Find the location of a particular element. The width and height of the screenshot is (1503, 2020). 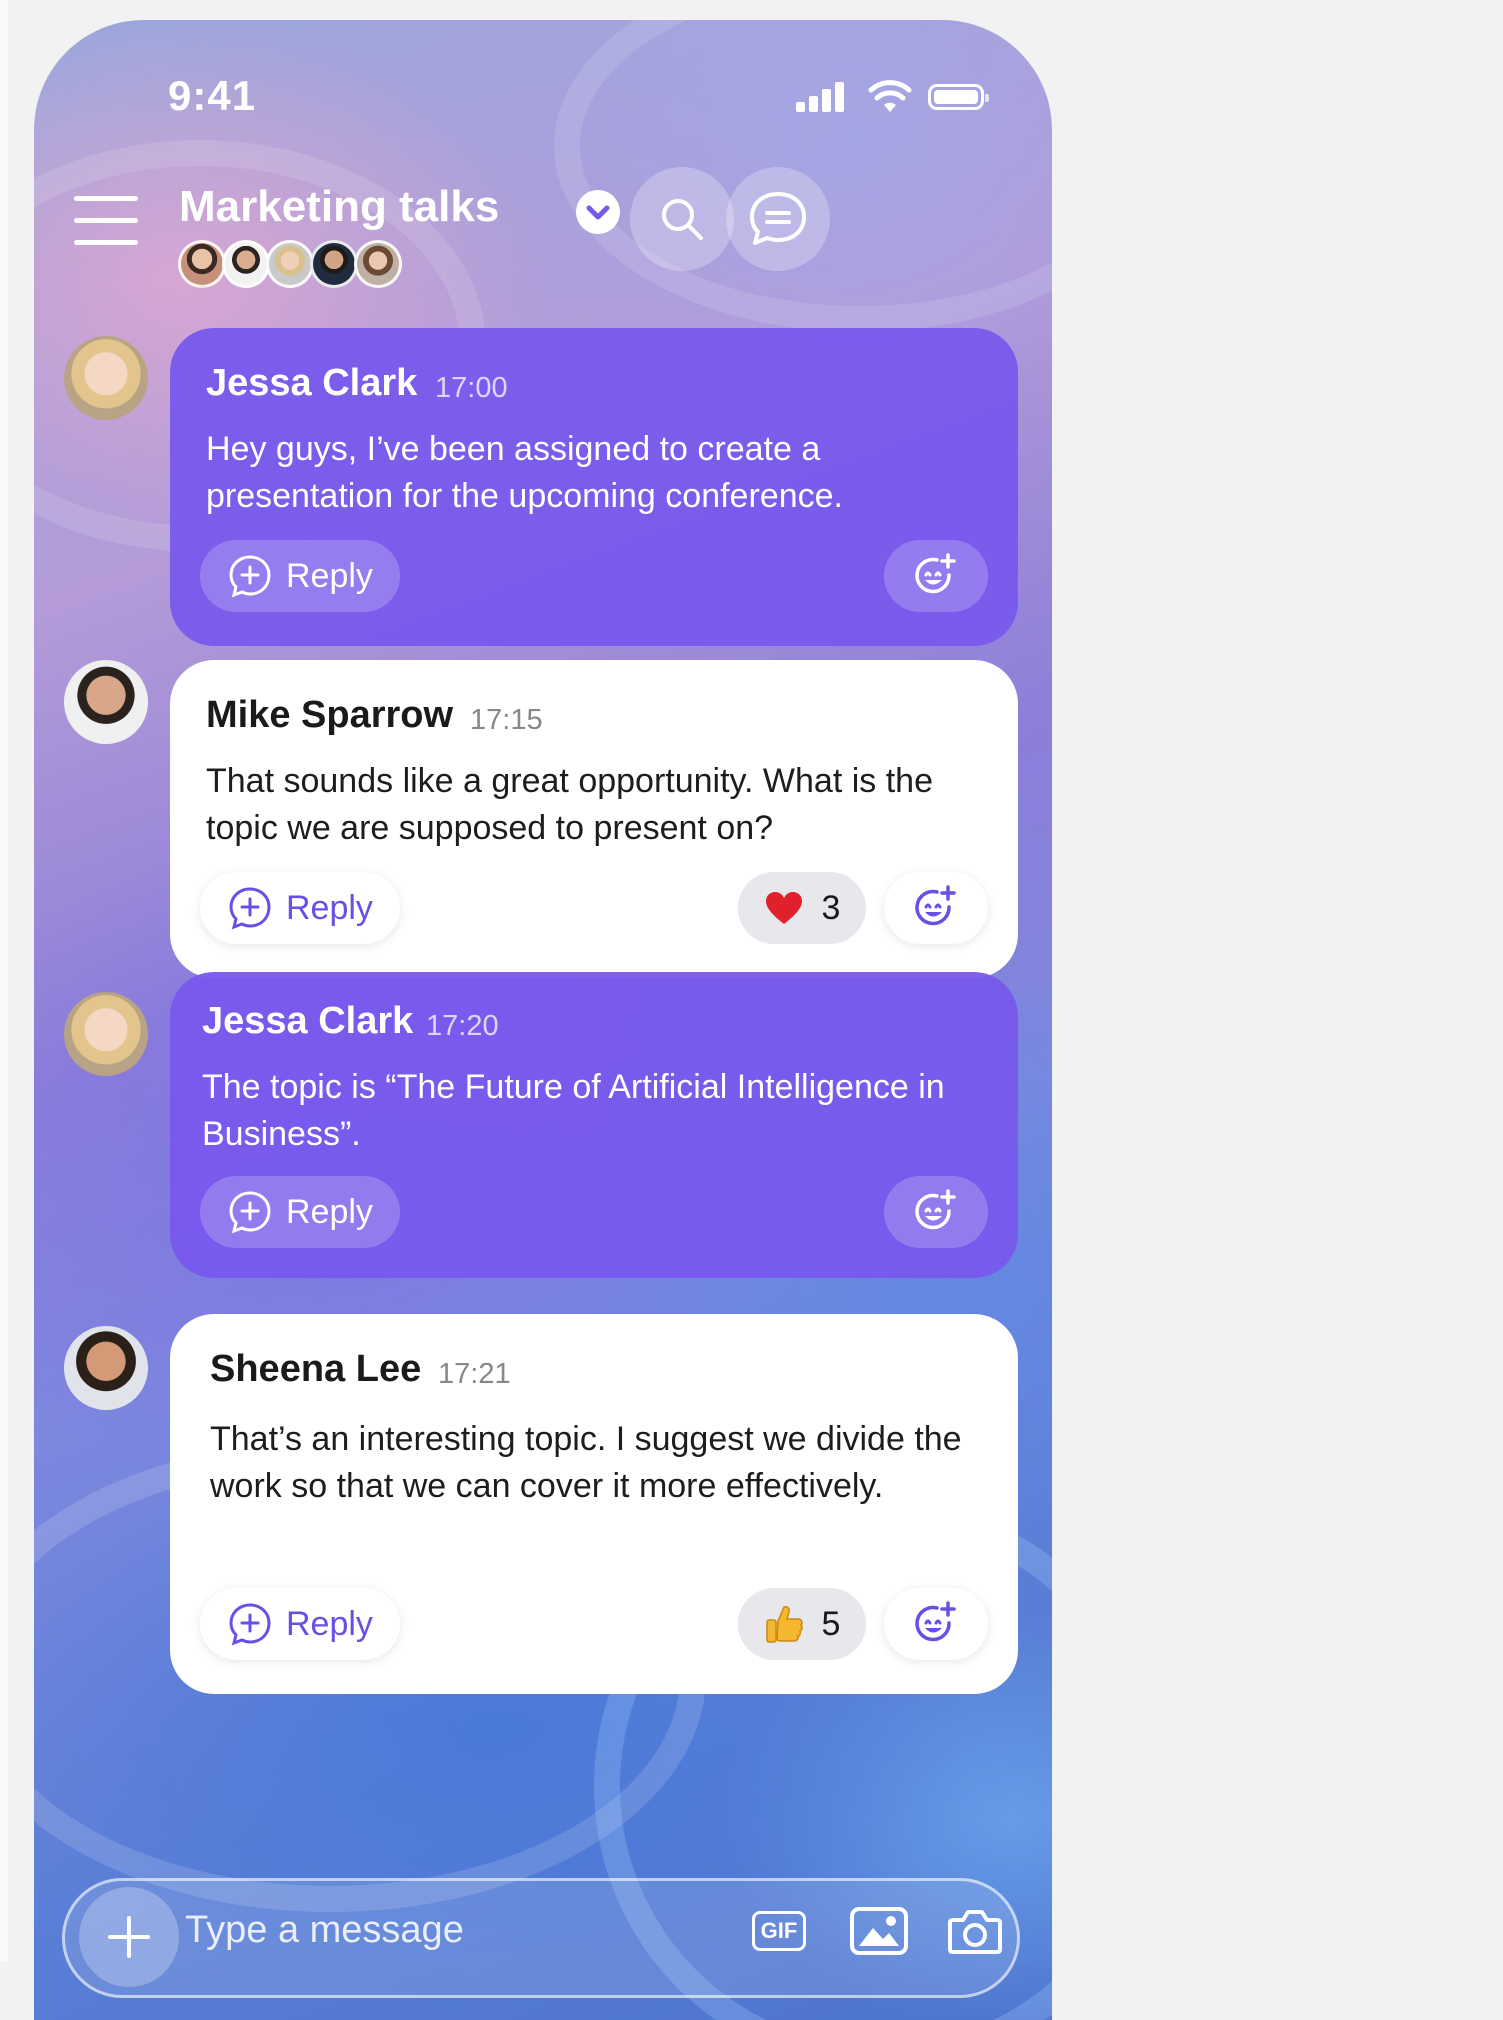

message-input is located at coordinates (435, 1930).